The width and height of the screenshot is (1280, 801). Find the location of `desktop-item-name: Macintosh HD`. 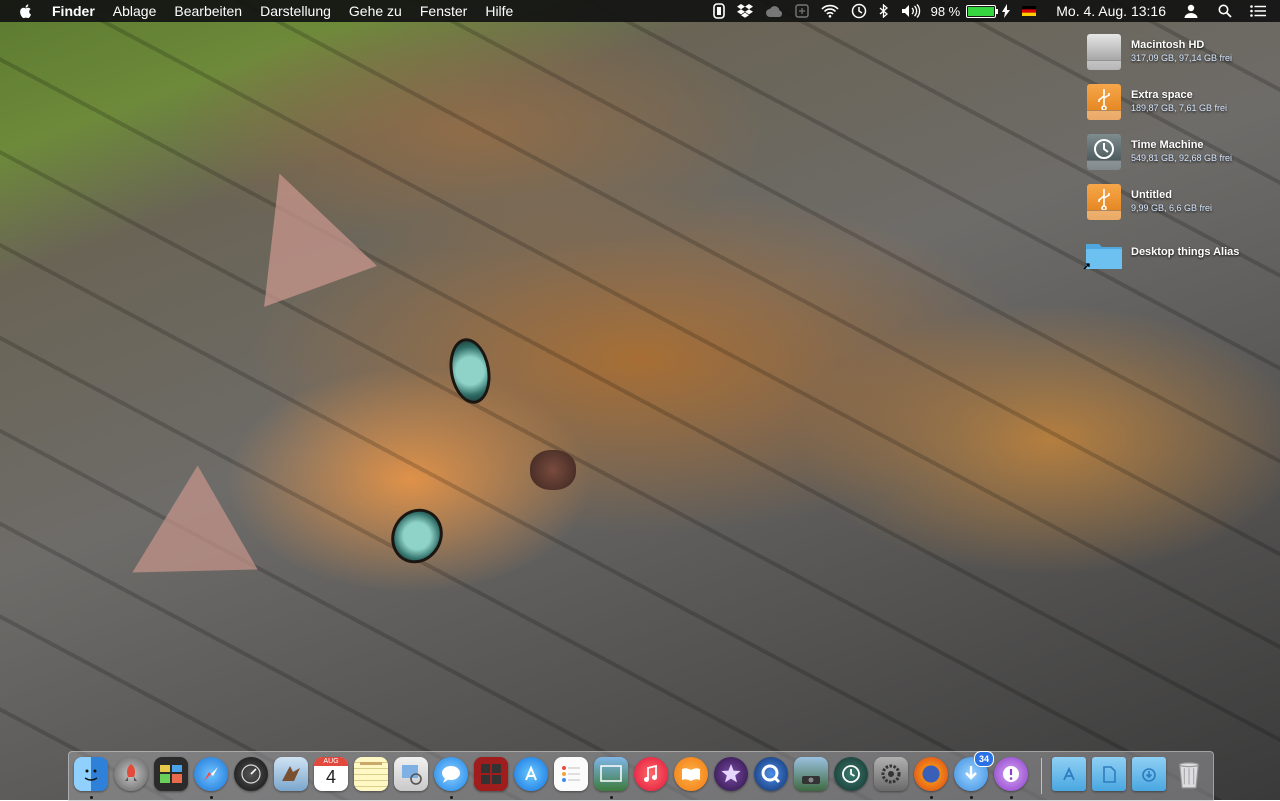

desktop-item-name: Macintosh HD is located at coordinates (1168, 45).